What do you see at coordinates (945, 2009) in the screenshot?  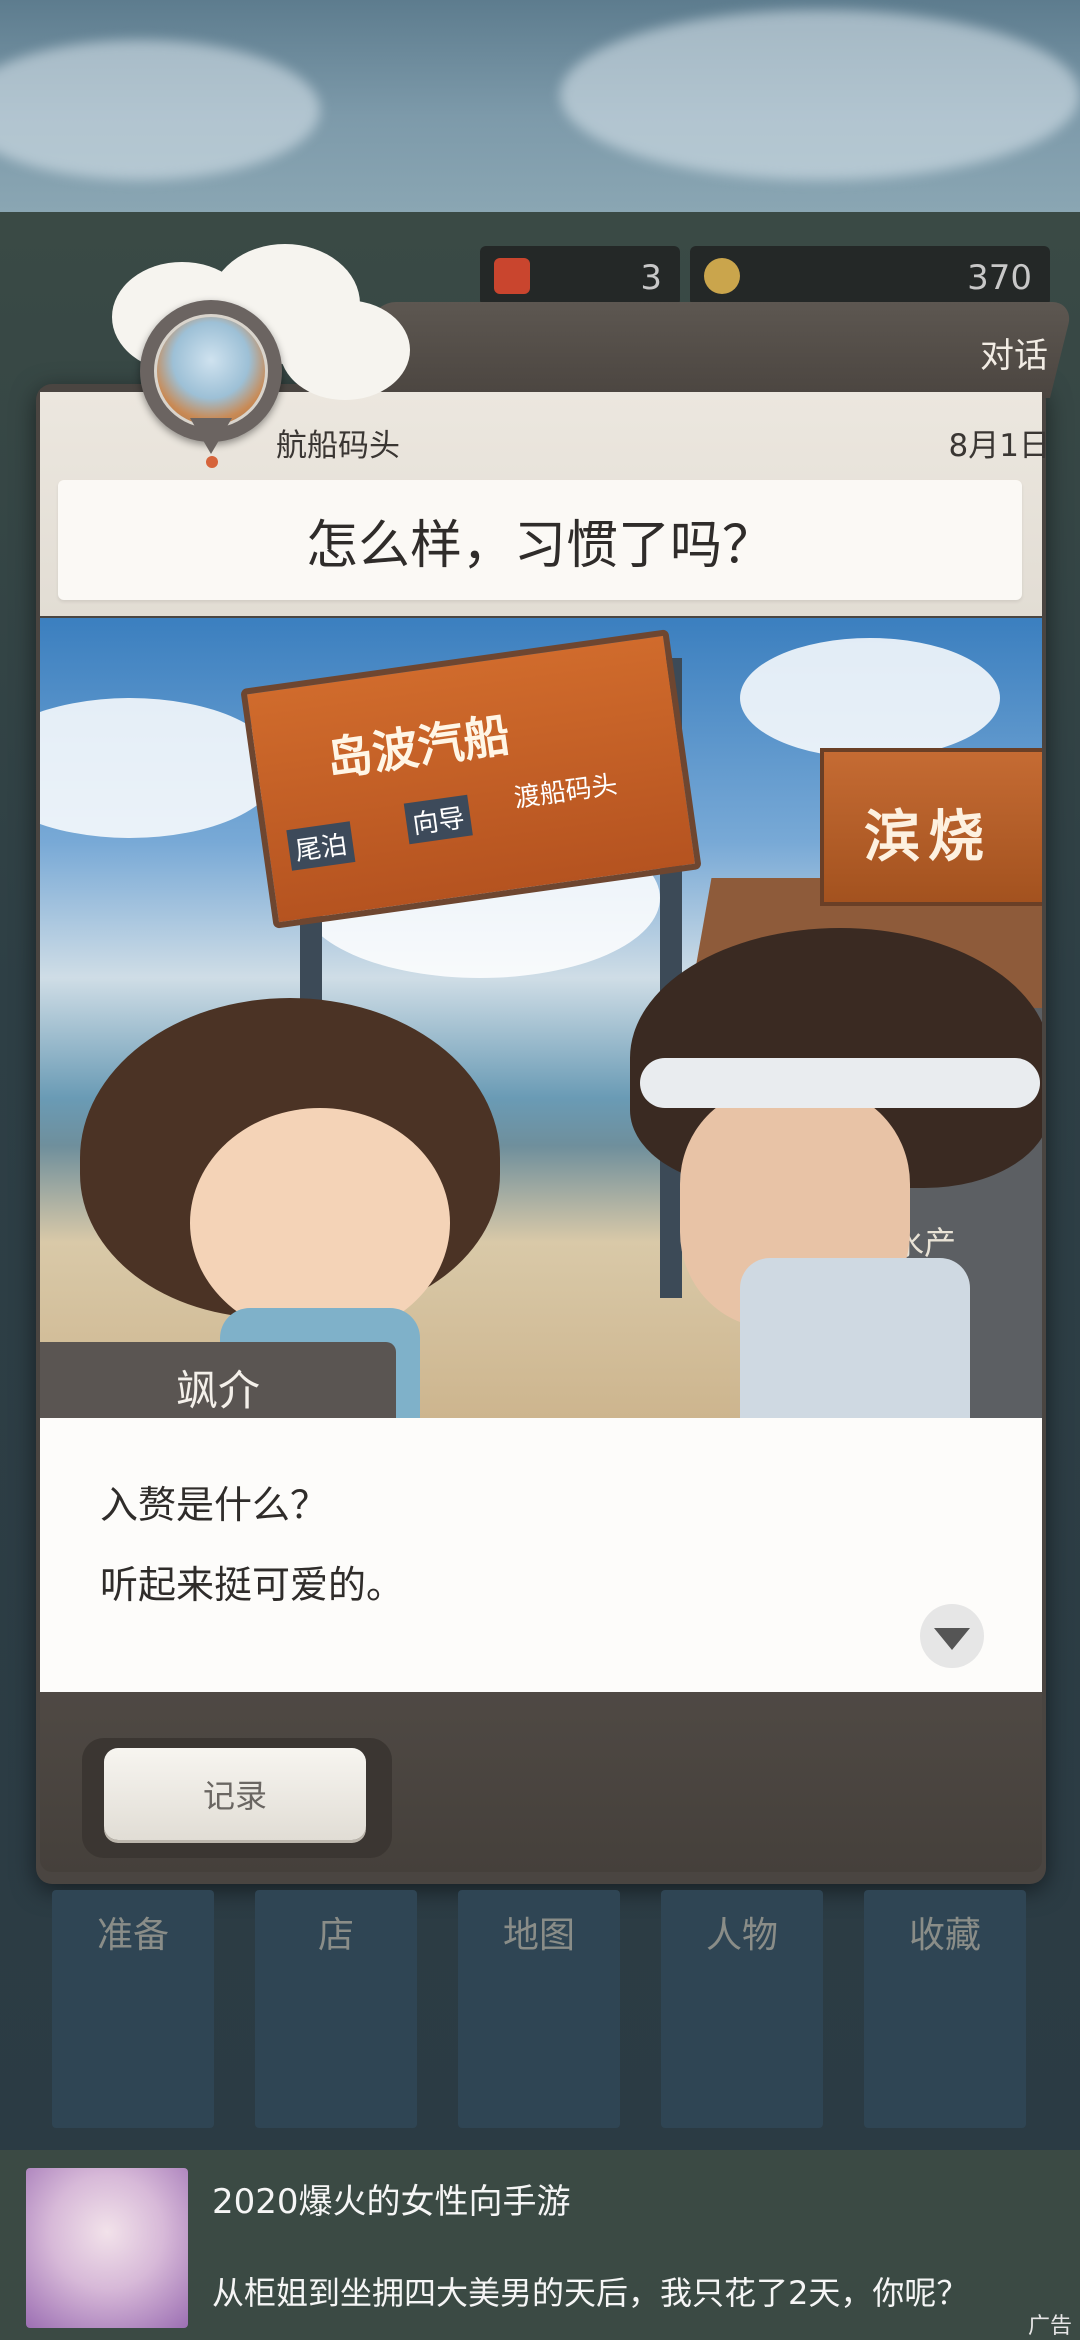 I see `nav-collection: 收藏` at bounding box center [945, 2009].